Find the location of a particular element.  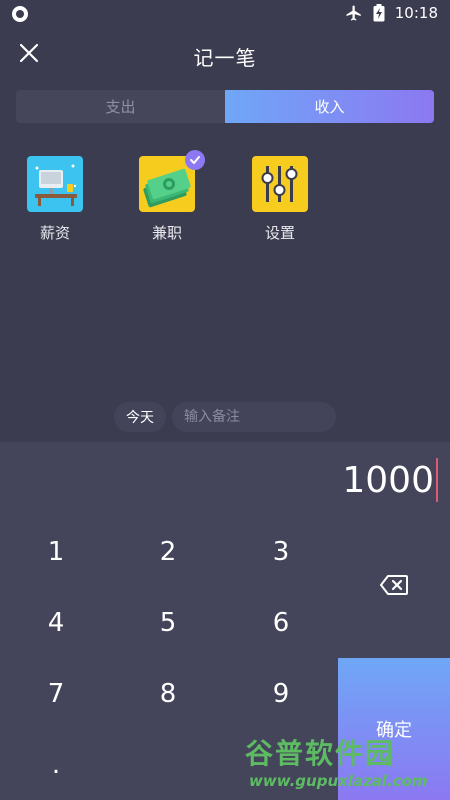

category-grid: 薪资 兼职 设置 is located at coordinates (225, 200).